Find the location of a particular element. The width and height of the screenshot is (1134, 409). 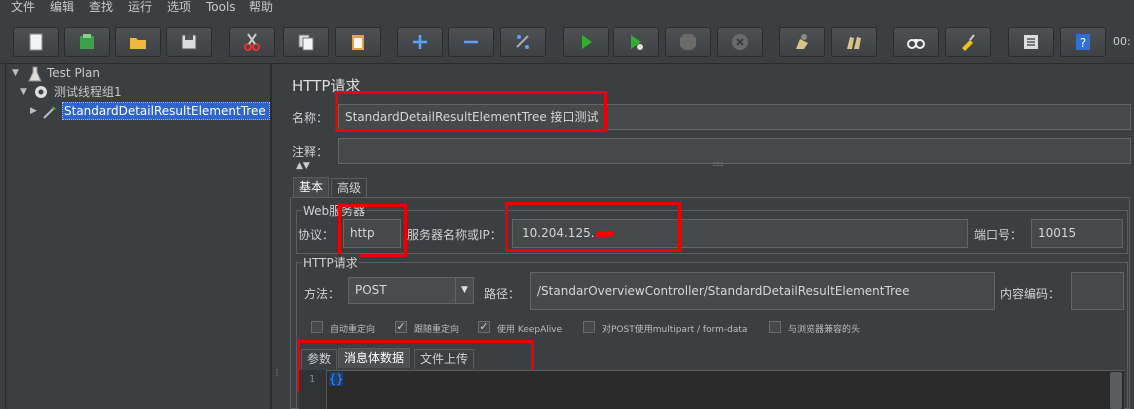

tree-item-test-plan: Test Plan is located at coordinates (73, 73).